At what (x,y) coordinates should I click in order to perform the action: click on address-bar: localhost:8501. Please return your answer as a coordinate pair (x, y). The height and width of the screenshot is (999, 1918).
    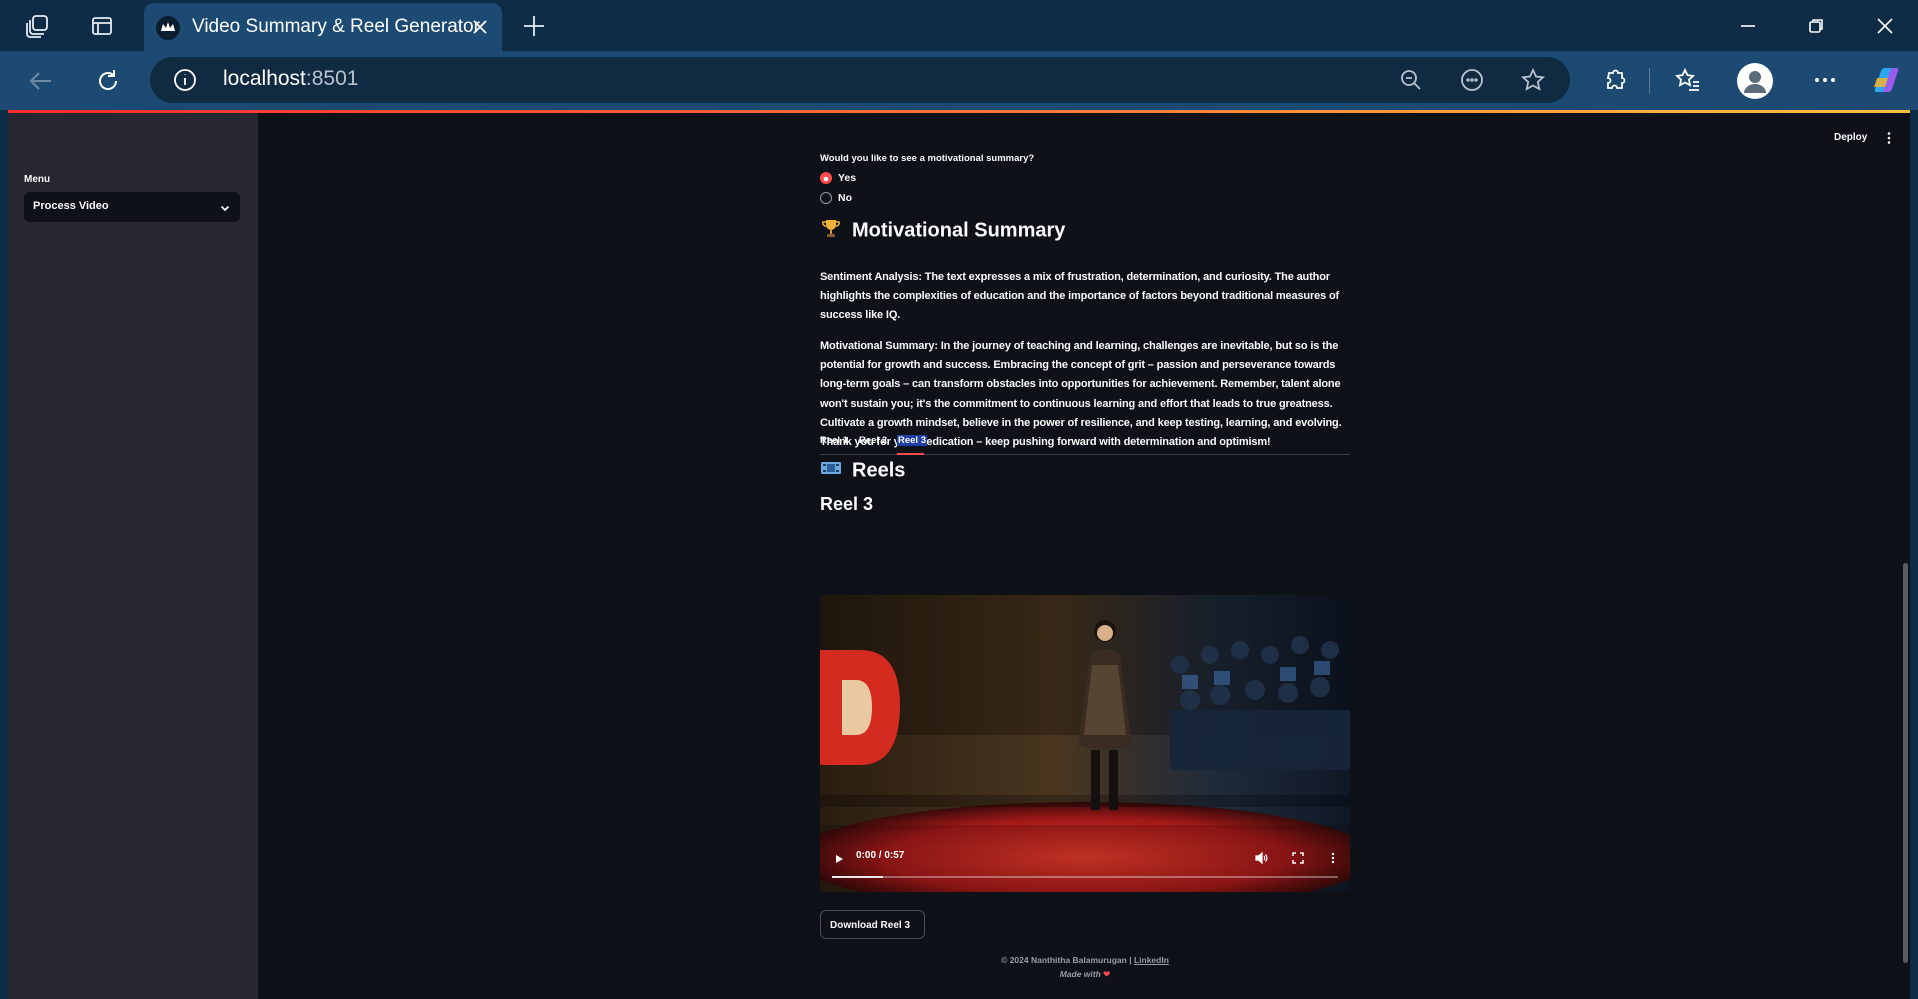
    Looking at the image, I should click on (860, 80).